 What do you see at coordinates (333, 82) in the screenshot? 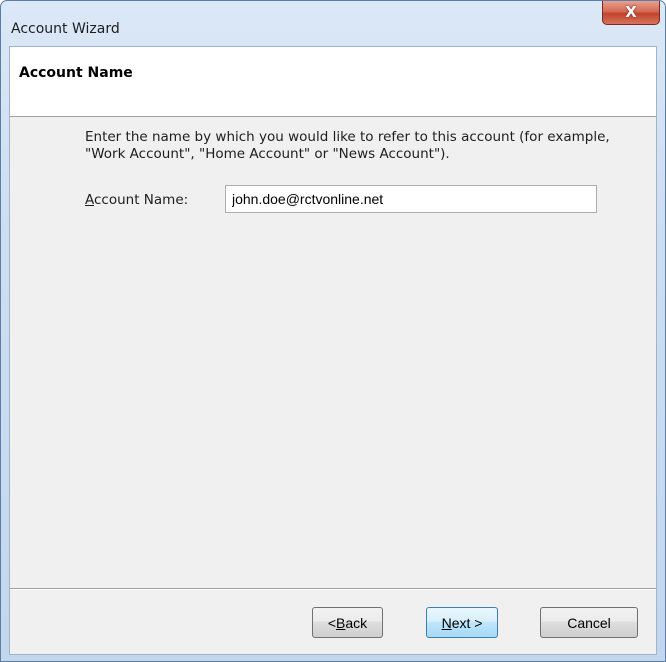
I see `wizard-header-panel: Account Name` at bounding box center [333, 82].